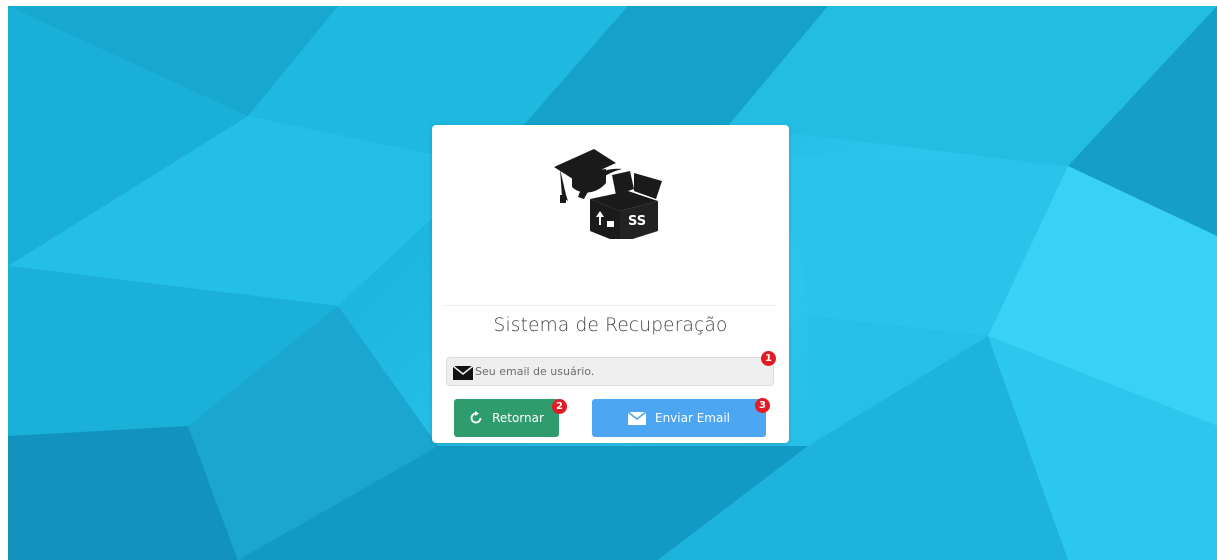 Image resolution: width=1217 pixels, height=560 pixels. I want to click on email-field, so click(610, 371).